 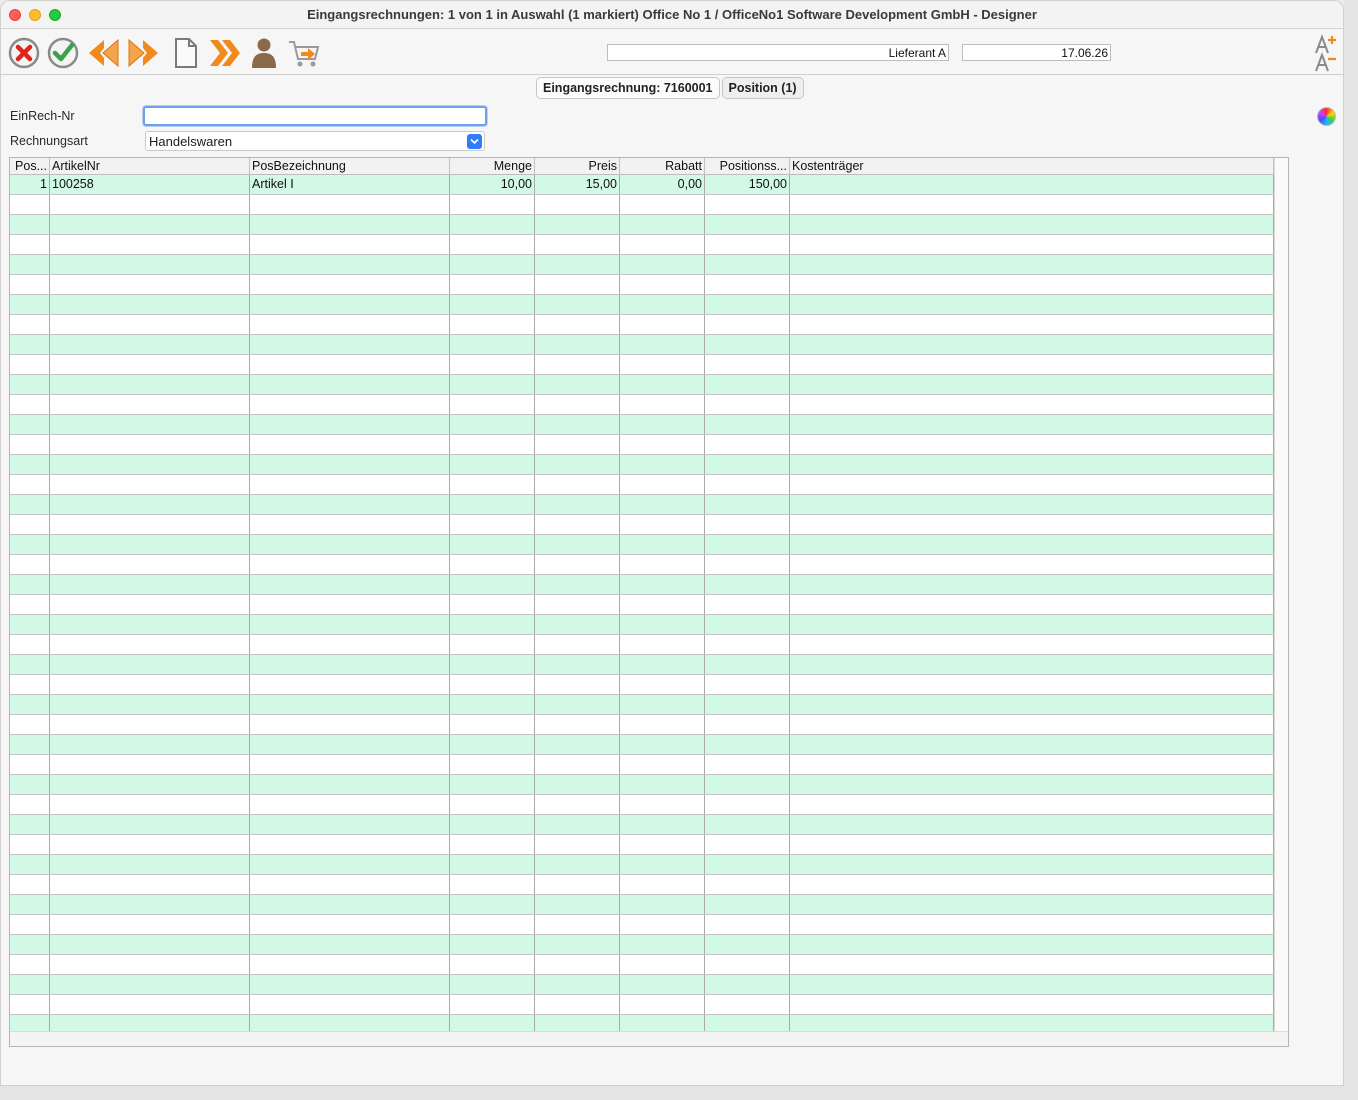 I want to click on rechnungsart-select: Handelswaren, so click(x=315, y=141).